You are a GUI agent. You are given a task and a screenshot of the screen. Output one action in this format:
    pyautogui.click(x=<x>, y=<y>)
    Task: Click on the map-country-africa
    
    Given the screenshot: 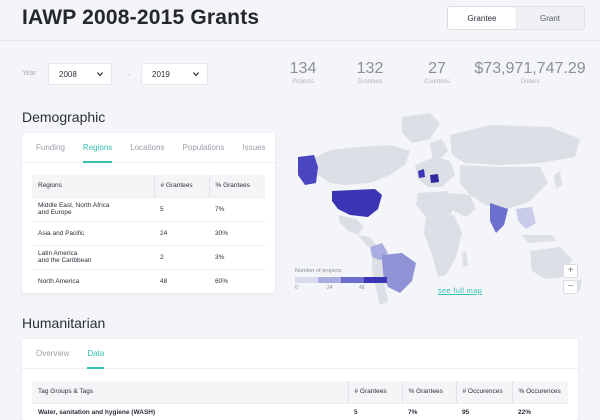 What is the action you would take?
    pyautogui.click(x=443, y=246)
    